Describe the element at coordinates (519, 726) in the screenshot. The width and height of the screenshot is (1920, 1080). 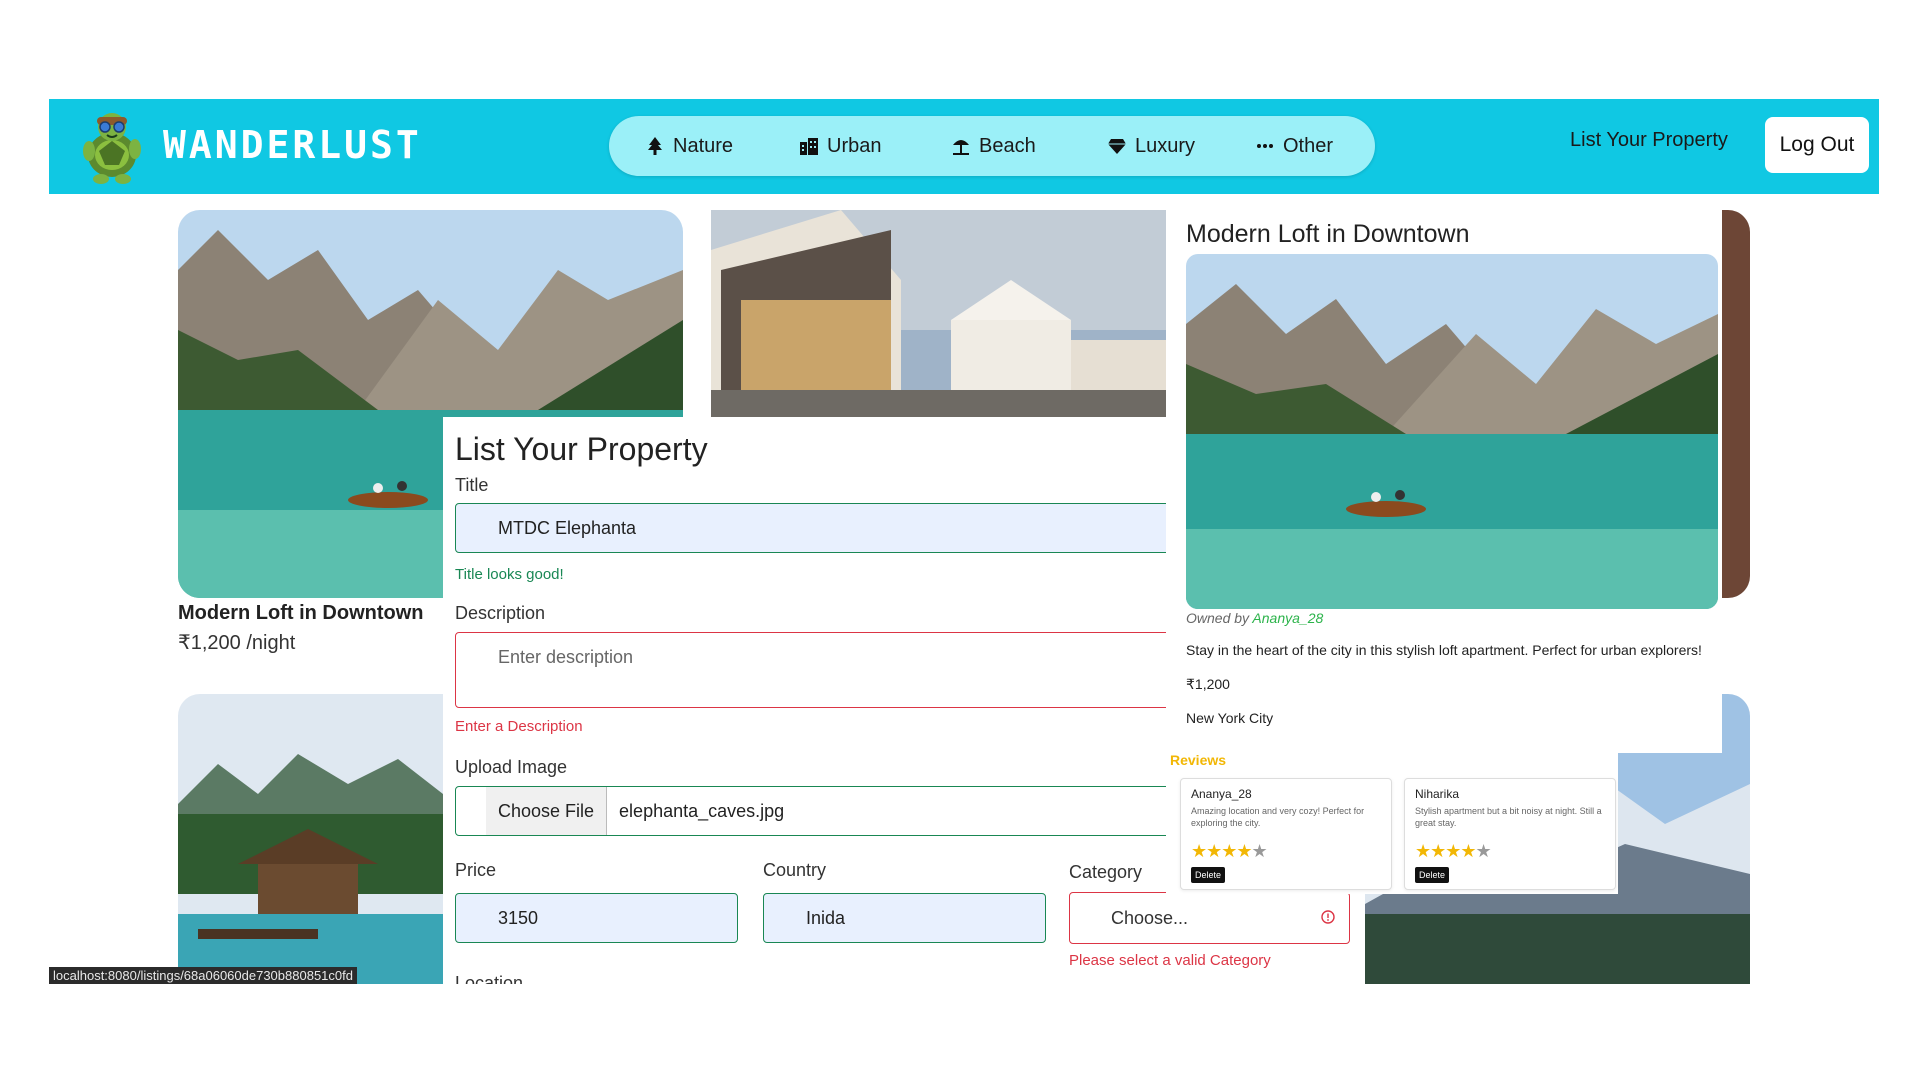
I see `description-invalid-feedback: Enter a Description` at that location.